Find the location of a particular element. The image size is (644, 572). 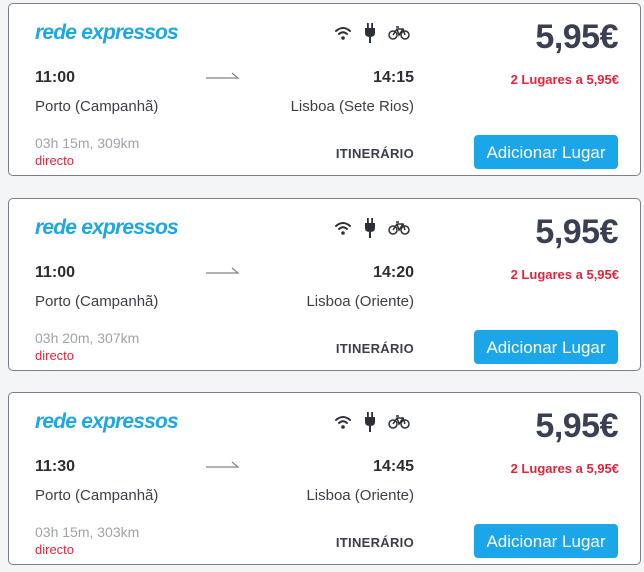

duration-distance: 03h 15m, 309km is located at coordinates (87, 143).